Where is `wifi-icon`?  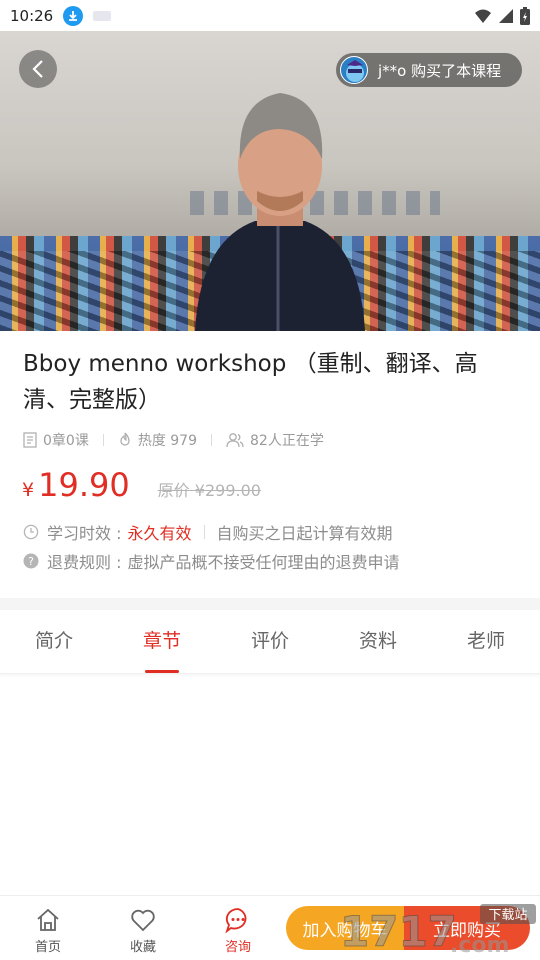
wifi-icon is located at coordinates (483, 16).